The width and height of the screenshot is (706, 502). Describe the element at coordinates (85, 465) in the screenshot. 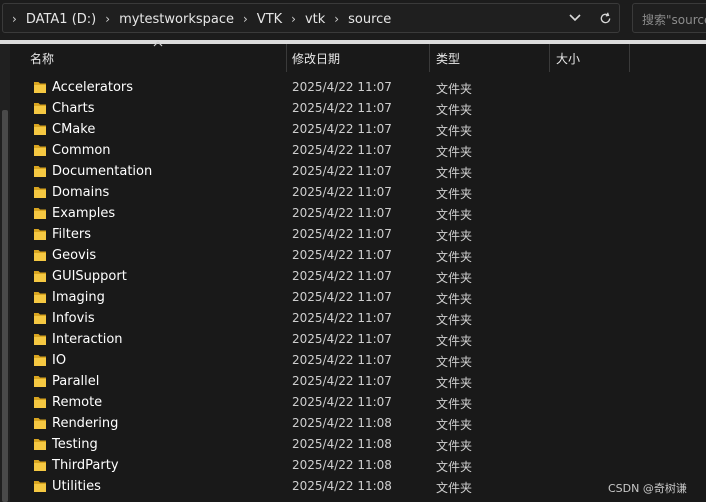

I see `file-name: ThirdParty` at that location.